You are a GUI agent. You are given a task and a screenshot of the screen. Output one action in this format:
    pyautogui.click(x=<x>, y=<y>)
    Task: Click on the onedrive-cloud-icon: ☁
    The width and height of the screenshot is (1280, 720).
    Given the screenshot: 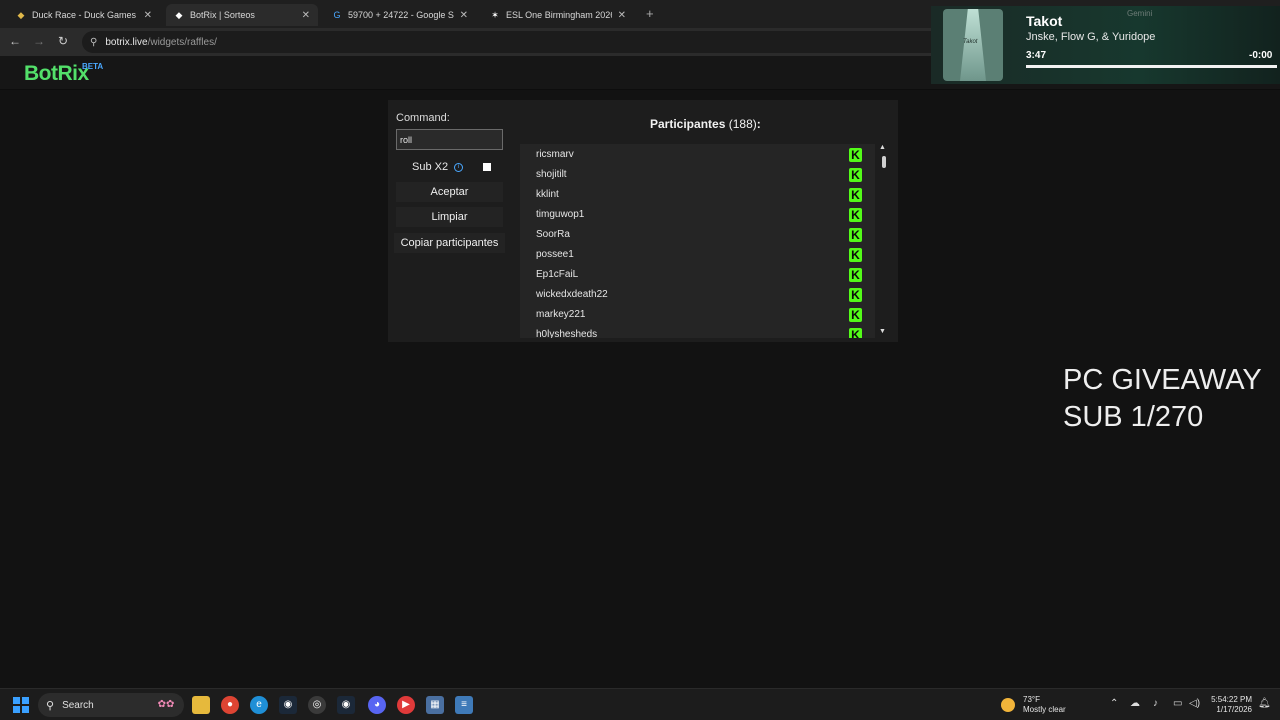 What is the action you would take?
    pyautogui.click(x=1135, y=703)
    